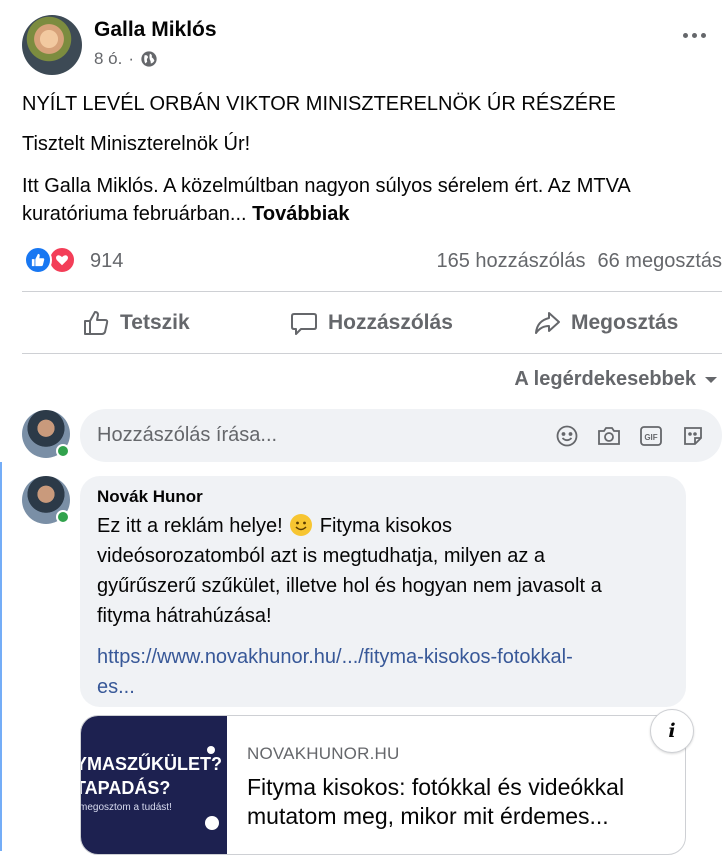 This screenshot has height=855, width=722. What do you see at coordinates (106, 261) in the screenshot?
I see `reaction-count: 914` at bounding box center [106, 261].